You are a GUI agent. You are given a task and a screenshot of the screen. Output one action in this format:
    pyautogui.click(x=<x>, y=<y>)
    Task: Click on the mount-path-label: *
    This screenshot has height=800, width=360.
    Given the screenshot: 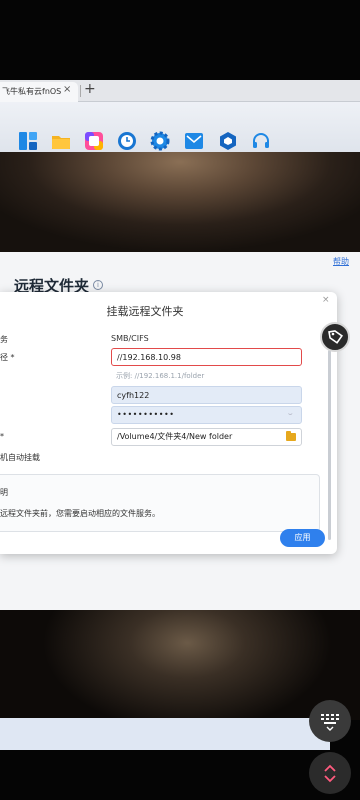 What is the action you would take?
    pyautogui.click(x=2, y=436)
    